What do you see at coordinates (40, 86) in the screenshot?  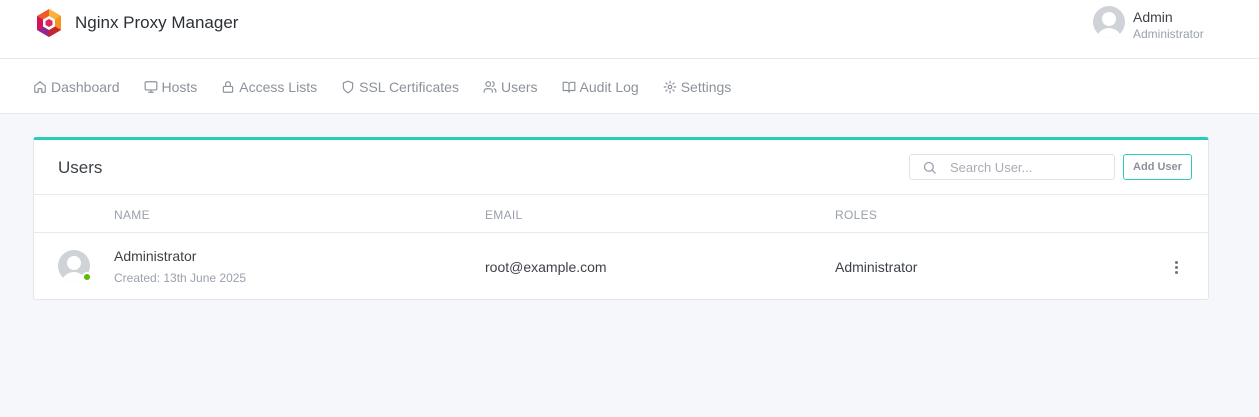 I see `home-icon` at bounding box center [40, 86].